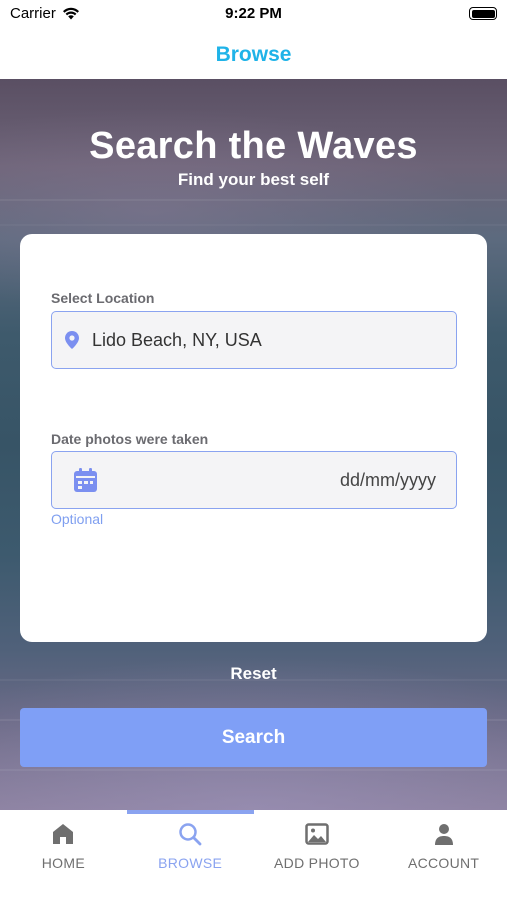  Describe the element at coordinates (254, 480) in the screenshot. I see `date-field: dd/mm/yyyy` at that location.